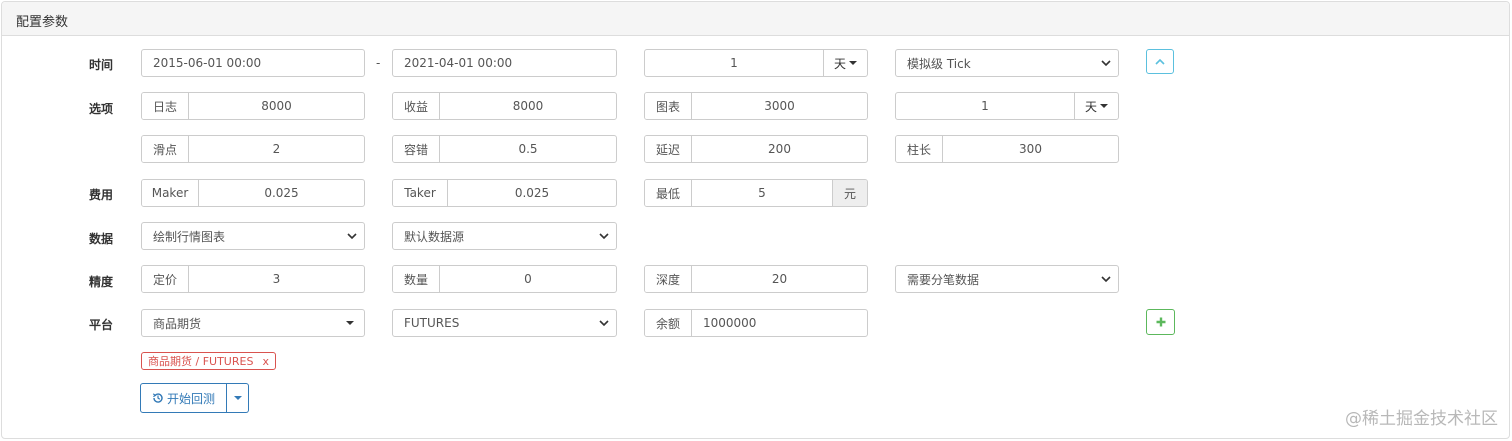  I want to click on period-input-group: 1 天, so click(756, 63).